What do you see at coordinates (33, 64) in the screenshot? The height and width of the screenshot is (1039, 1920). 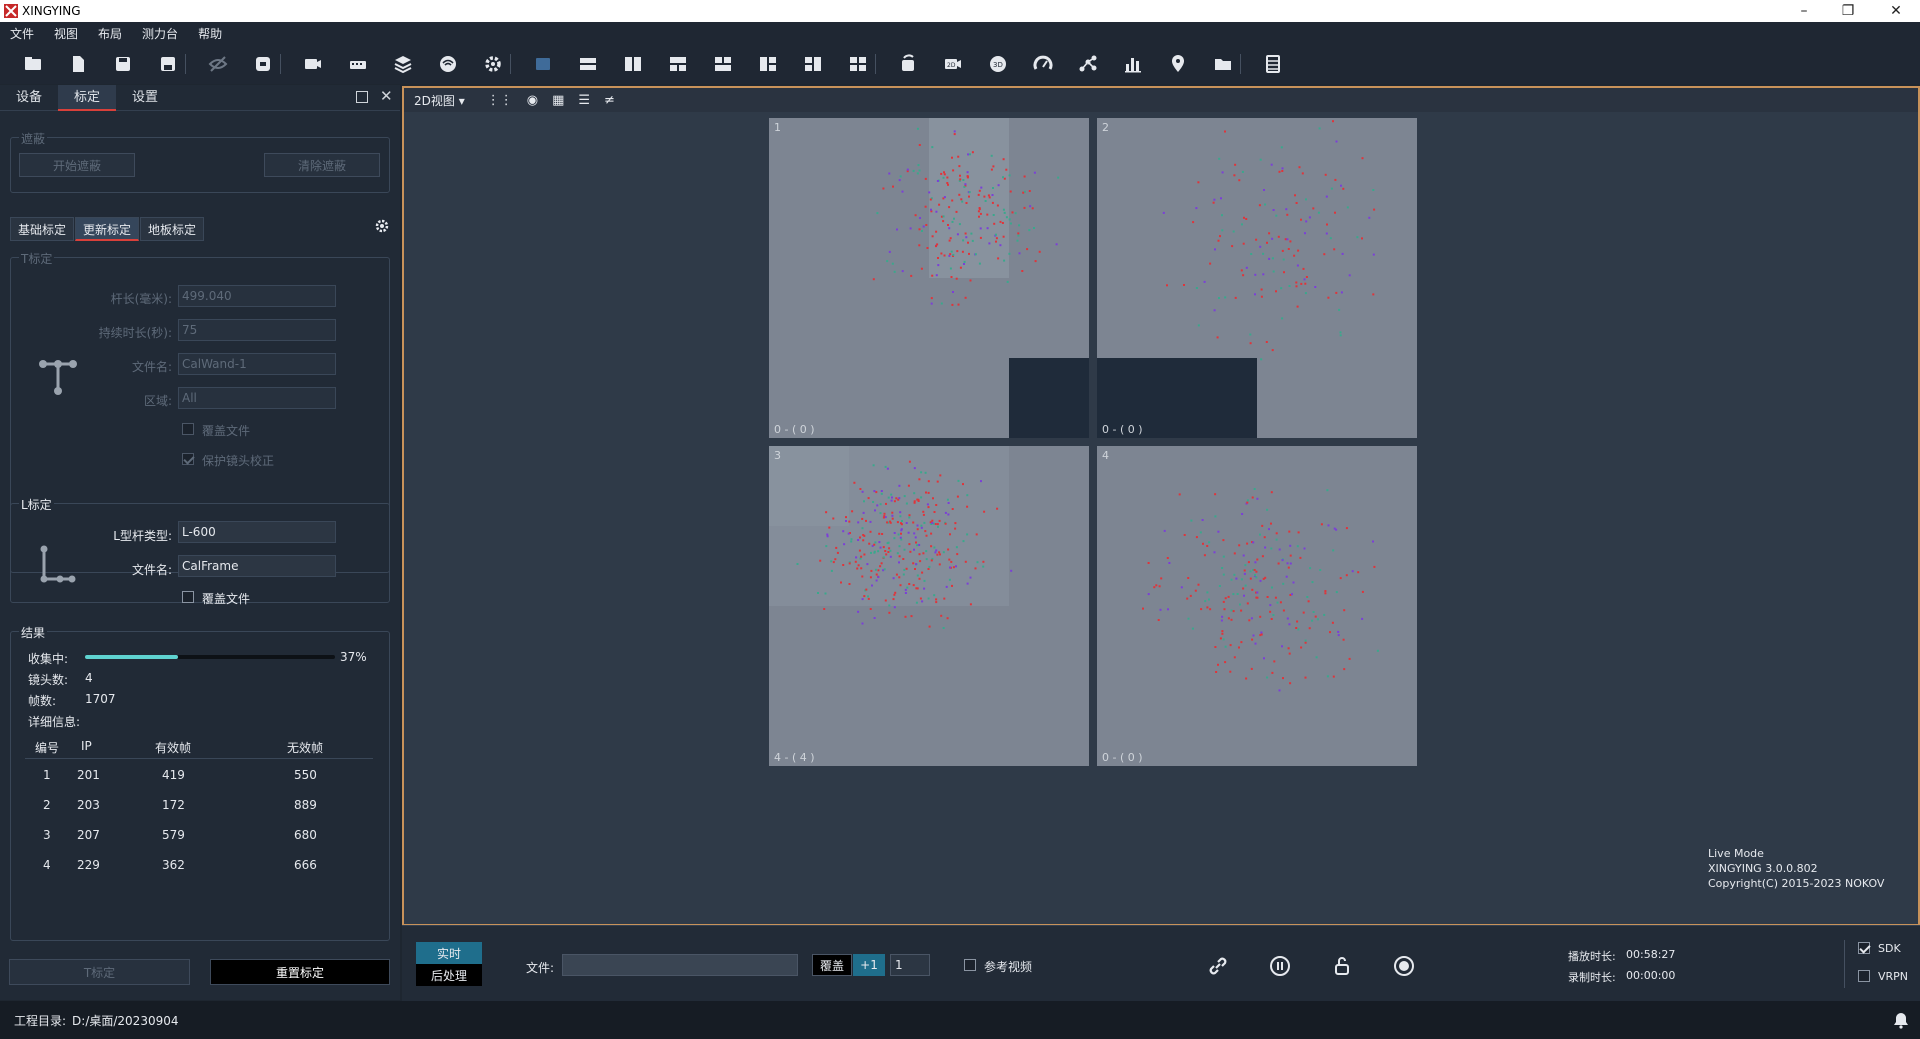 I see `open-folder-icon` at bounding box center [33, 64].